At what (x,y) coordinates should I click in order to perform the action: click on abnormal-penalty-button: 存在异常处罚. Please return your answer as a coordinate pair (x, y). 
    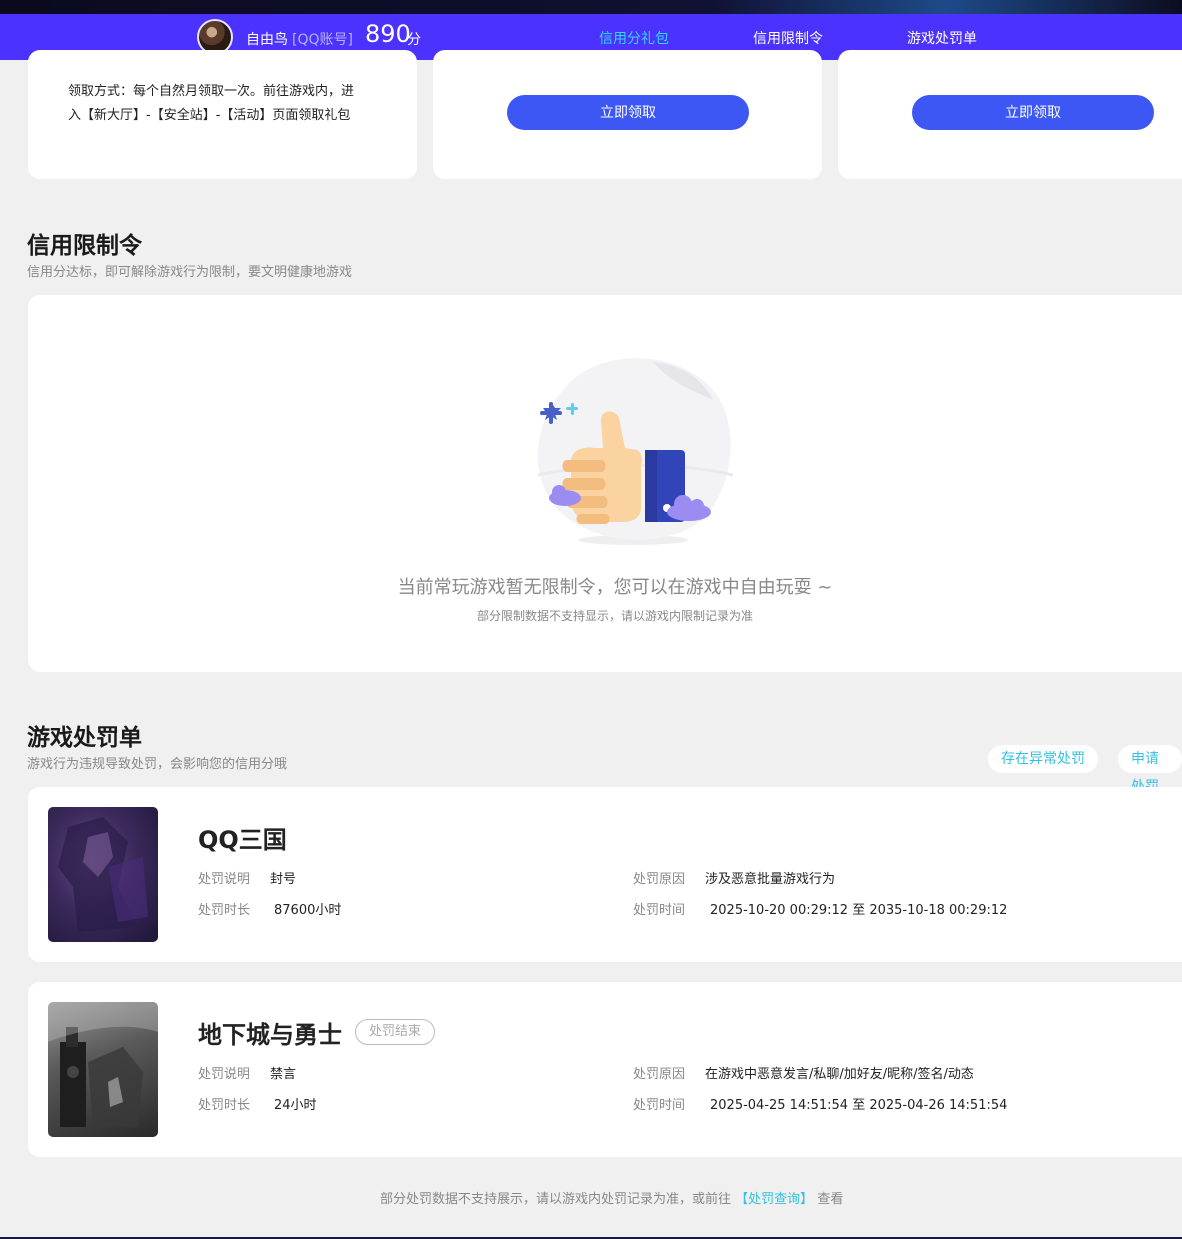
    Looking at the image, I should click on (1043, 759).